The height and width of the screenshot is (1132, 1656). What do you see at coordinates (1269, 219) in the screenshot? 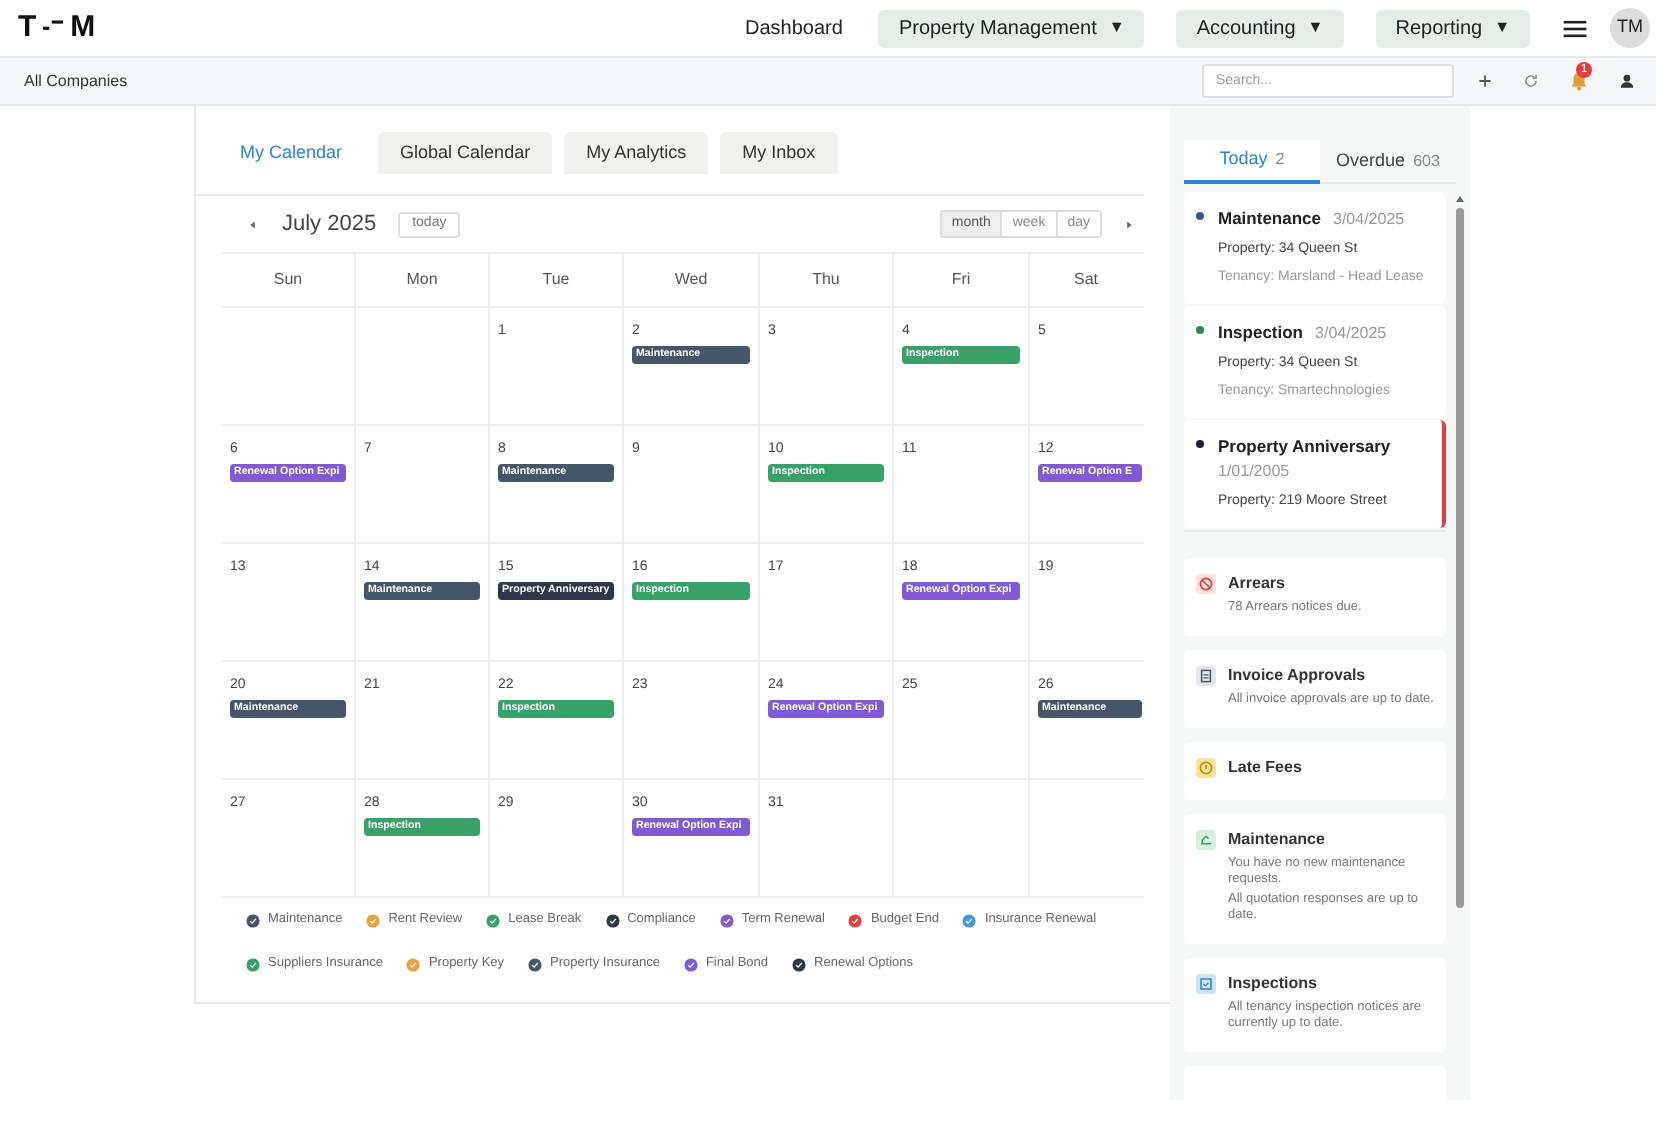
I see `agenda-title: Maintenance` at bounding box center [1269, 219].